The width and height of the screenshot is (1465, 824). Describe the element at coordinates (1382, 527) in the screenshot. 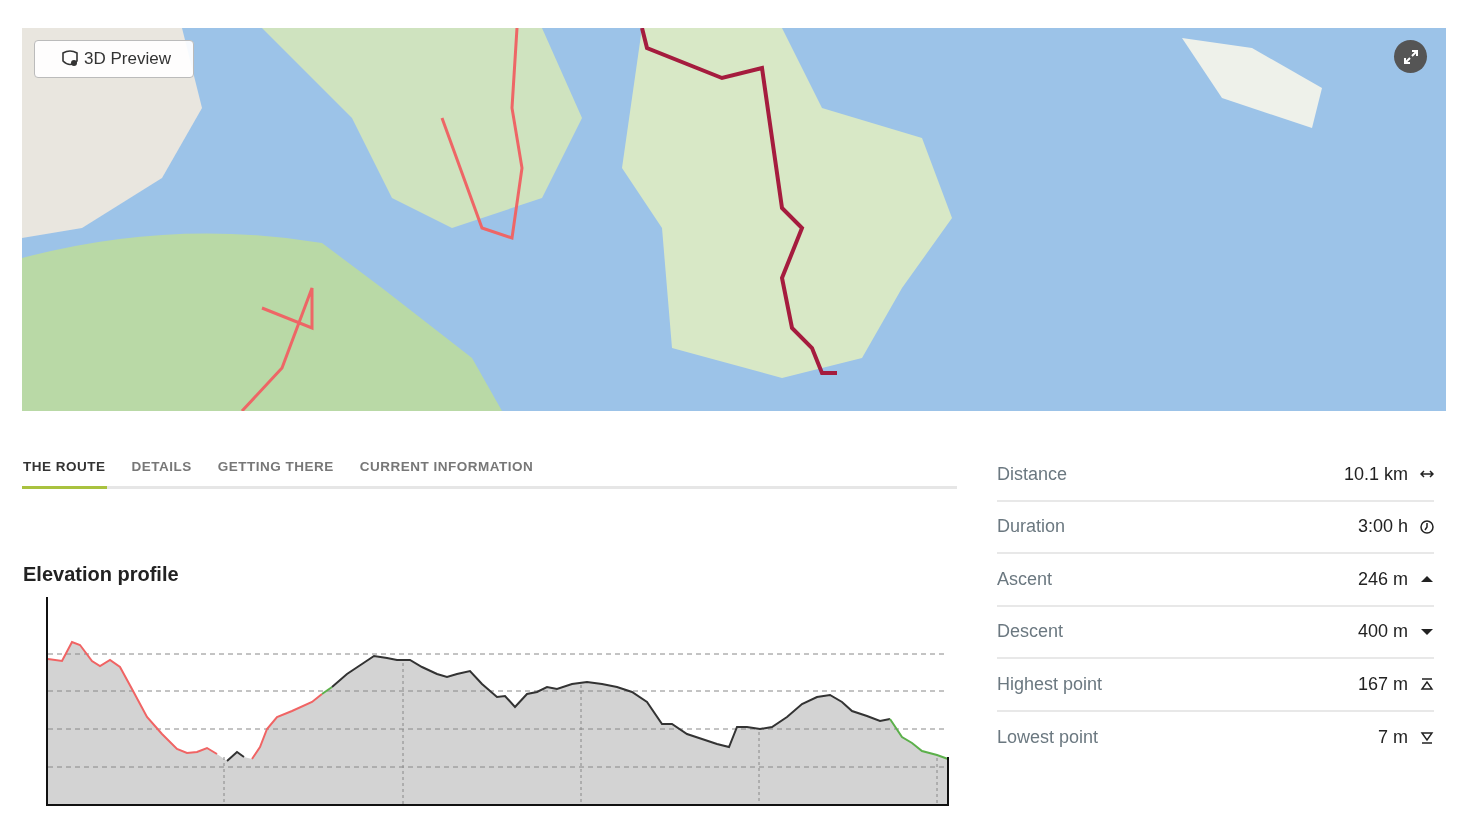

I see `stat-value: 3:00 h` at that location.